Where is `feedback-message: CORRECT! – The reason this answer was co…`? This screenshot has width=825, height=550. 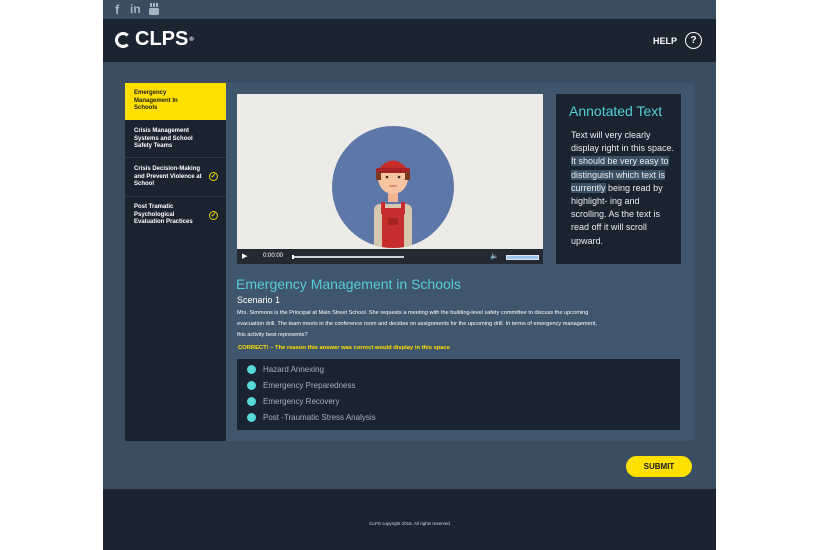 feedback-message: CORRECT! – The reason this answer was co… is located at coordinates (344, 348).